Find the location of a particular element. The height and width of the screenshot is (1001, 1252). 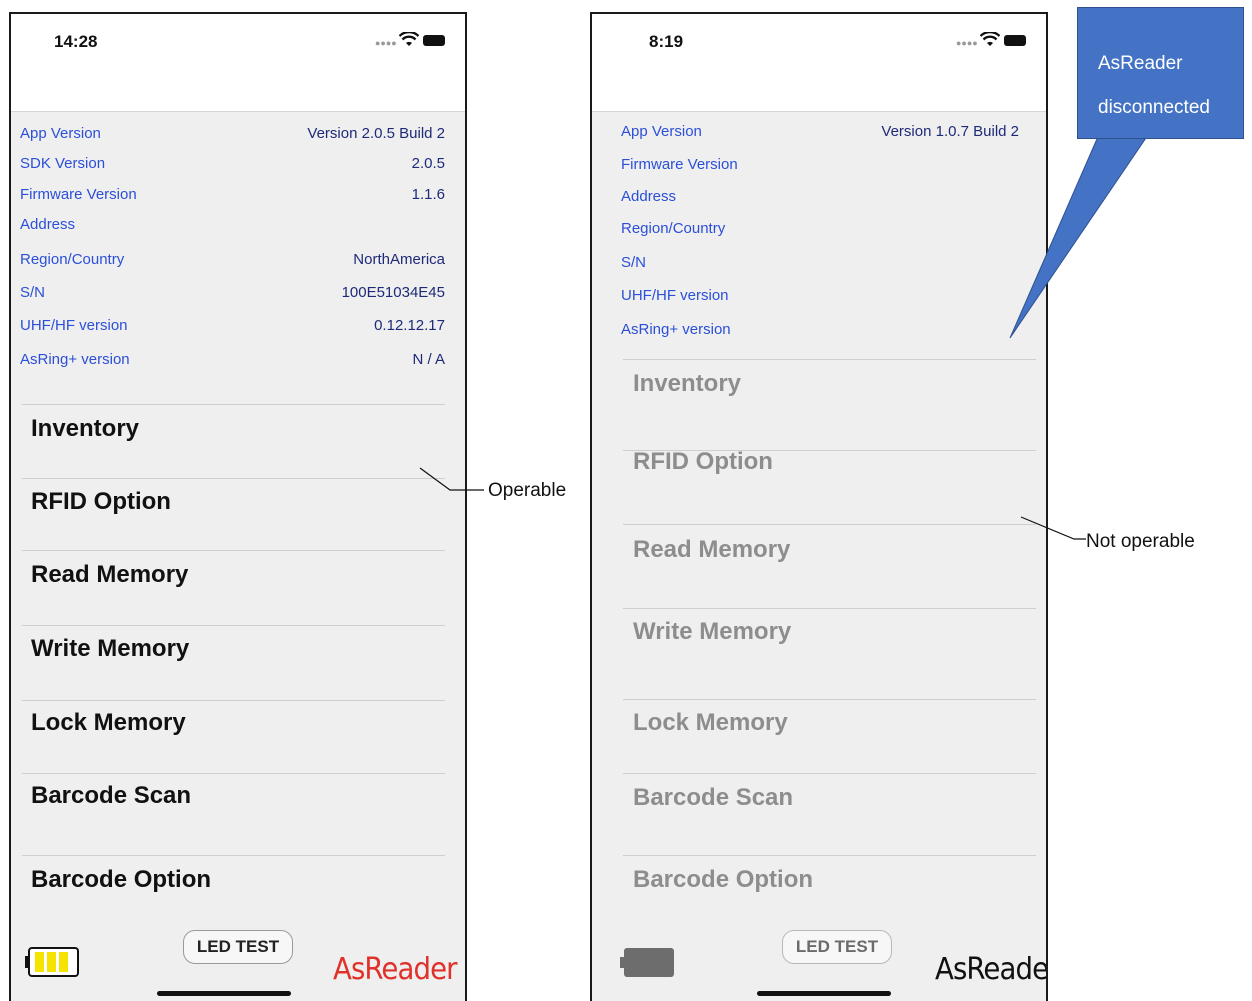

info-value: NorthAmerica is located at coordinates (399, 259).